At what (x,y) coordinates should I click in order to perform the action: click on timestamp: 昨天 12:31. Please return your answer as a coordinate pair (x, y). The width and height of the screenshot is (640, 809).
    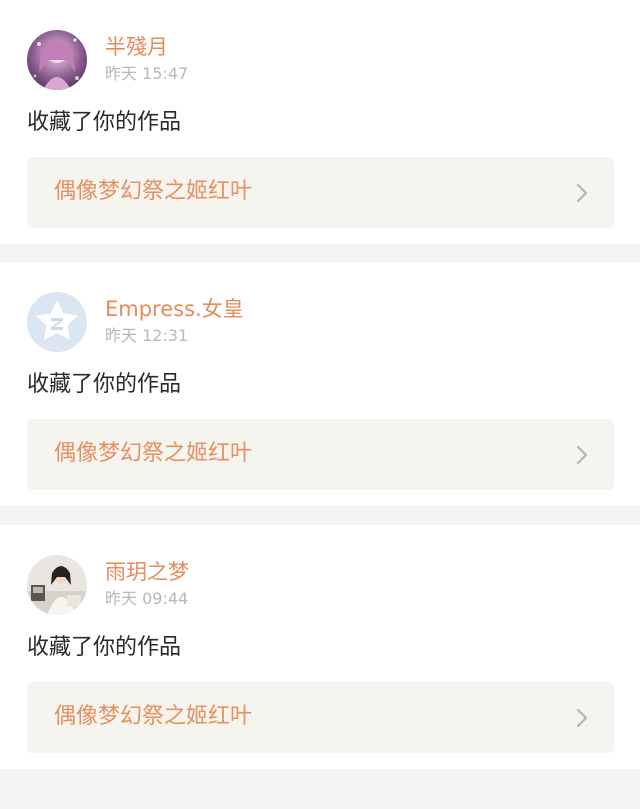
    Looking at the image, I should click on (147, 335).